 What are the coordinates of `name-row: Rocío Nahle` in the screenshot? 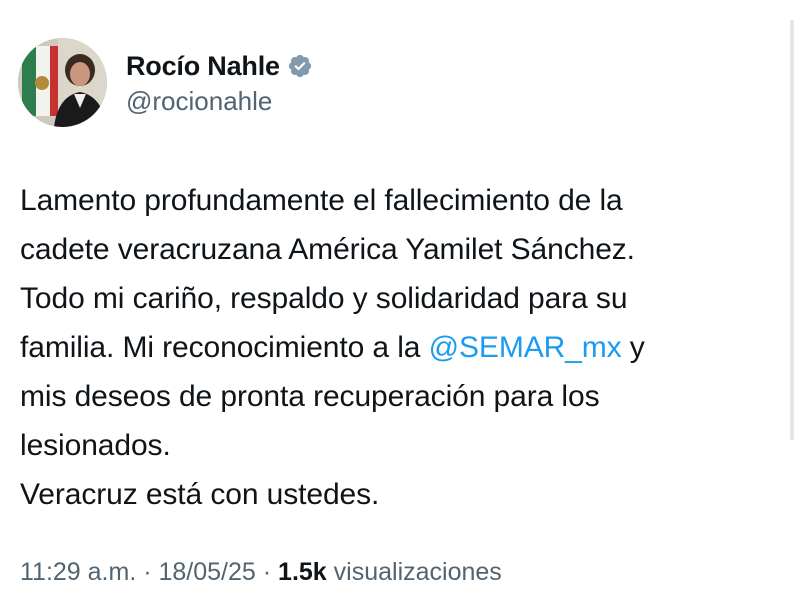 It's located at (219, 66).